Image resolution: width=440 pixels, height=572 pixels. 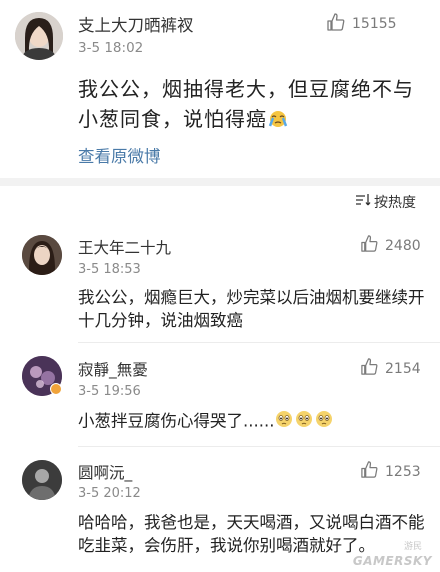 I want to click on post-timestamp: 3-5 18:02, so click(x=111, y=48).